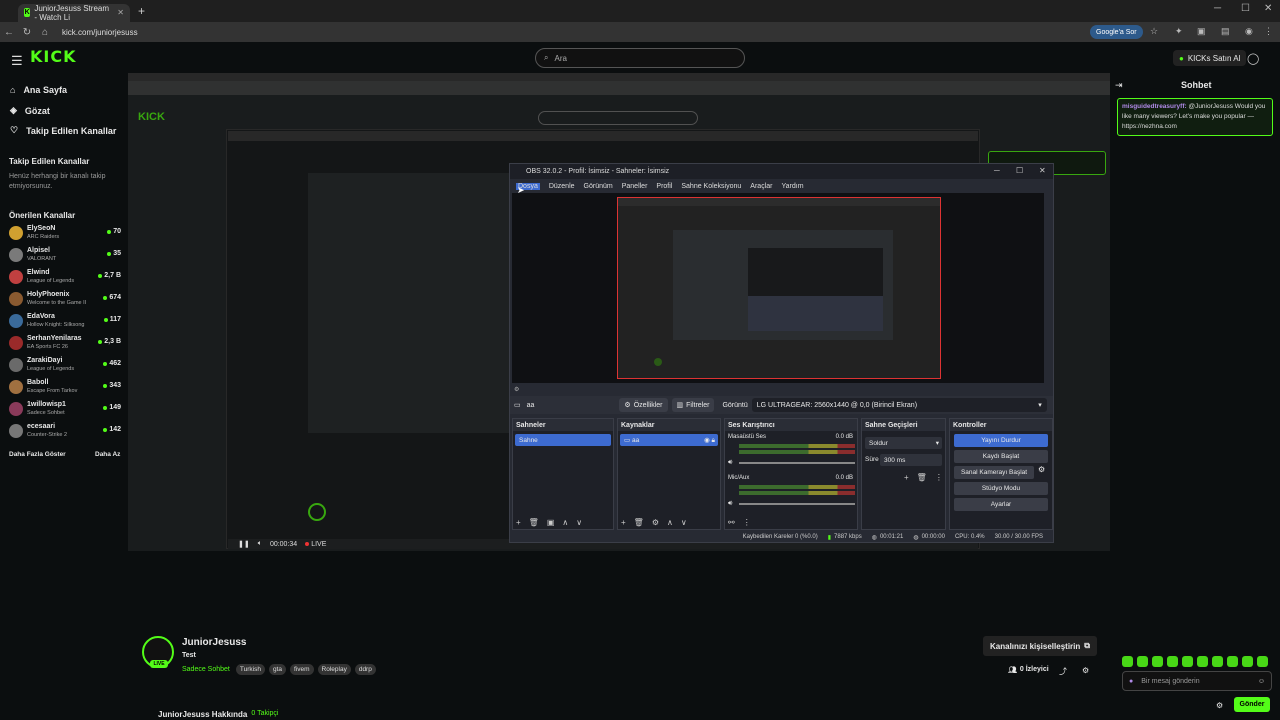 The image size is (1280, 720). What do you see at coordinates (1154, 106) in the screenshot?
I see `chat-username: misguidedtreasuryff:` at bounding box center [1154, 106].